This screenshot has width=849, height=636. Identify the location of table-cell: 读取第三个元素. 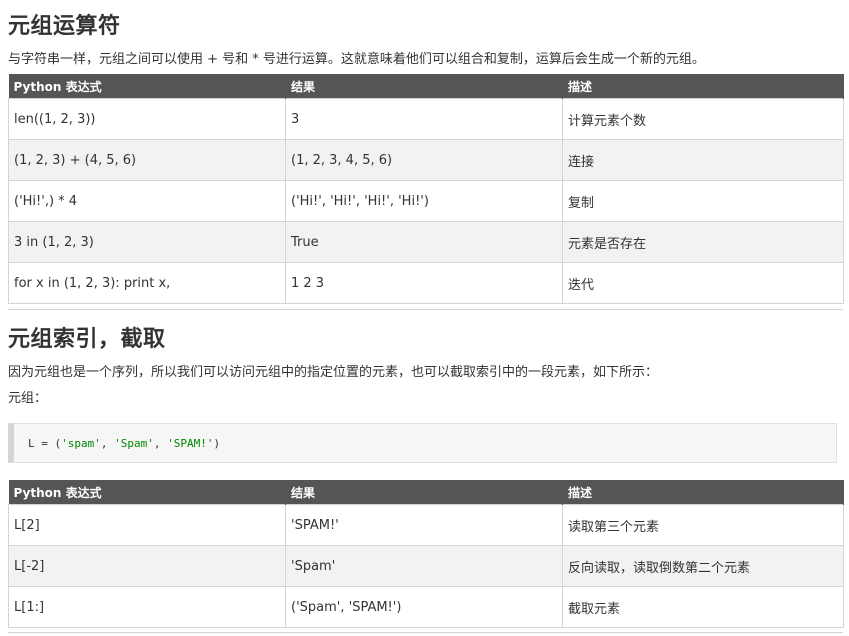
(703, 525).